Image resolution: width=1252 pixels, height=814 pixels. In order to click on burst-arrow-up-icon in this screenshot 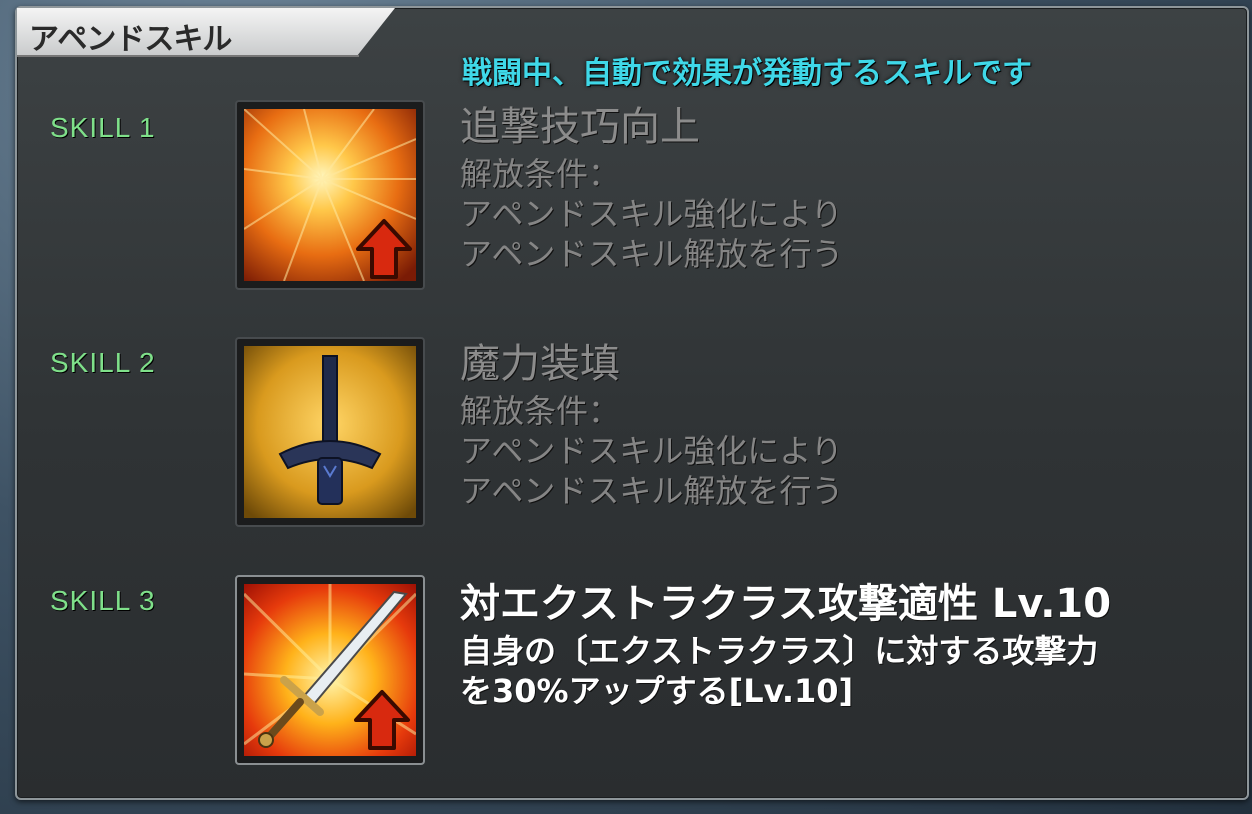, I will do `click(330, 195)`.